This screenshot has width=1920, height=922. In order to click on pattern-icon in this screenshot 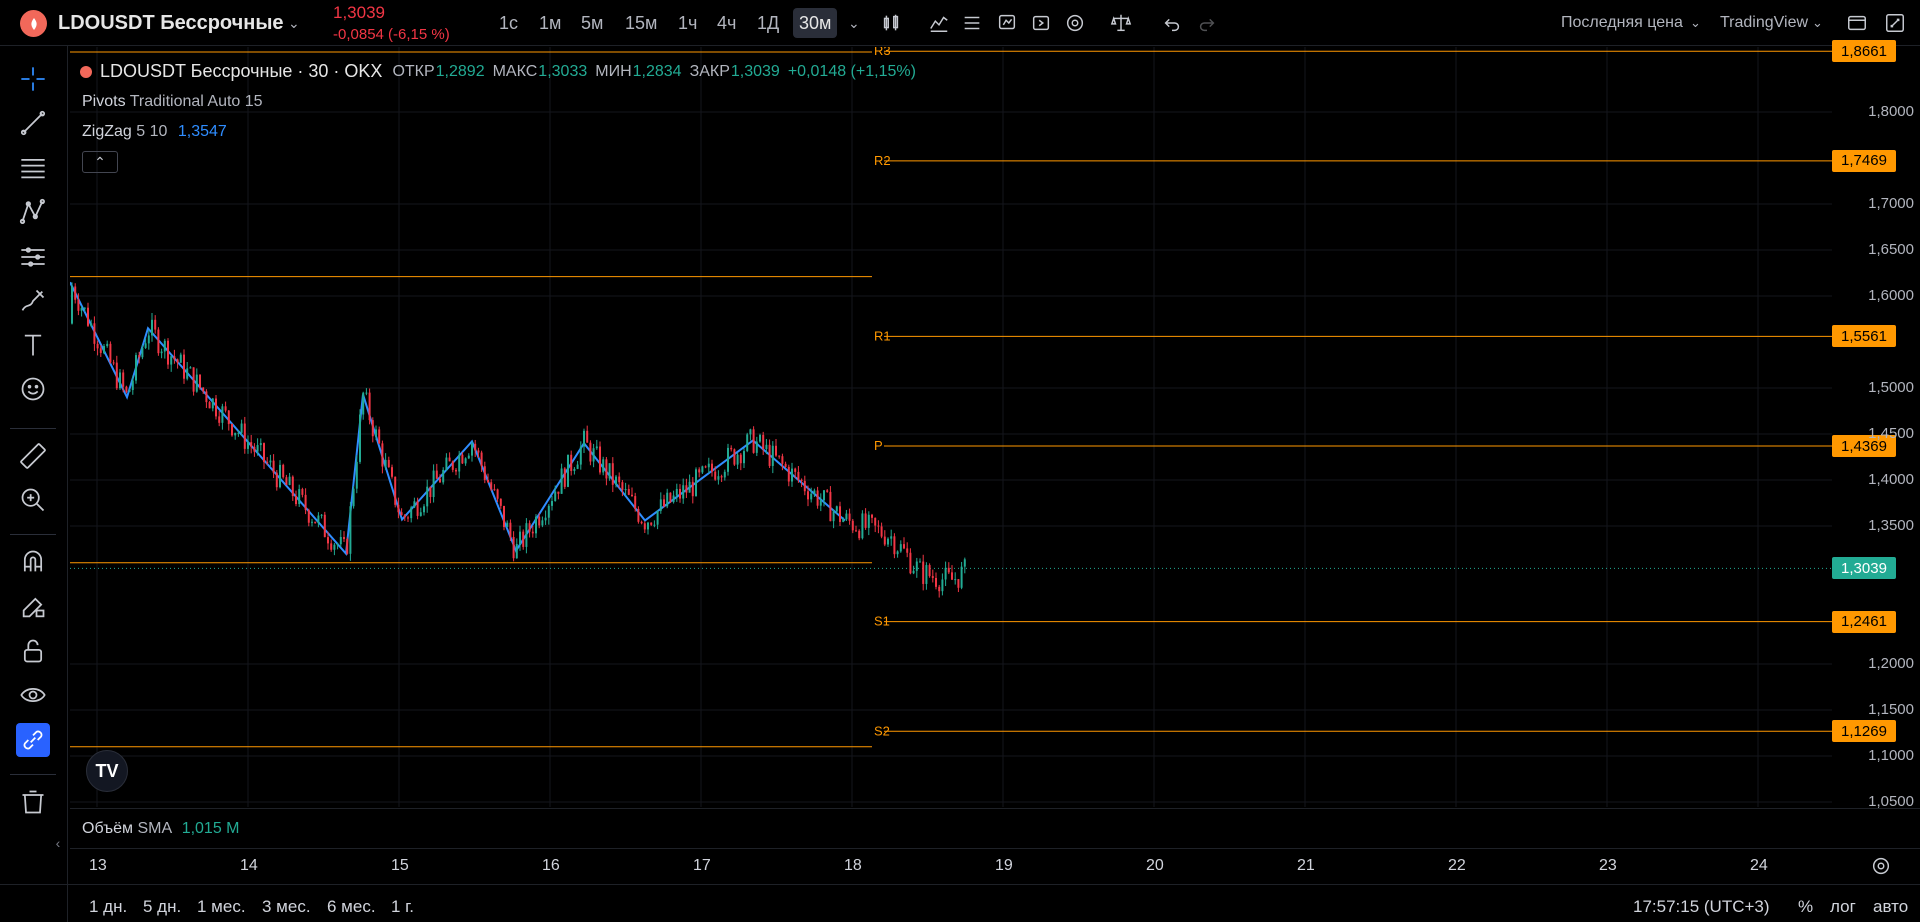, I will do `click(33, 212)`.